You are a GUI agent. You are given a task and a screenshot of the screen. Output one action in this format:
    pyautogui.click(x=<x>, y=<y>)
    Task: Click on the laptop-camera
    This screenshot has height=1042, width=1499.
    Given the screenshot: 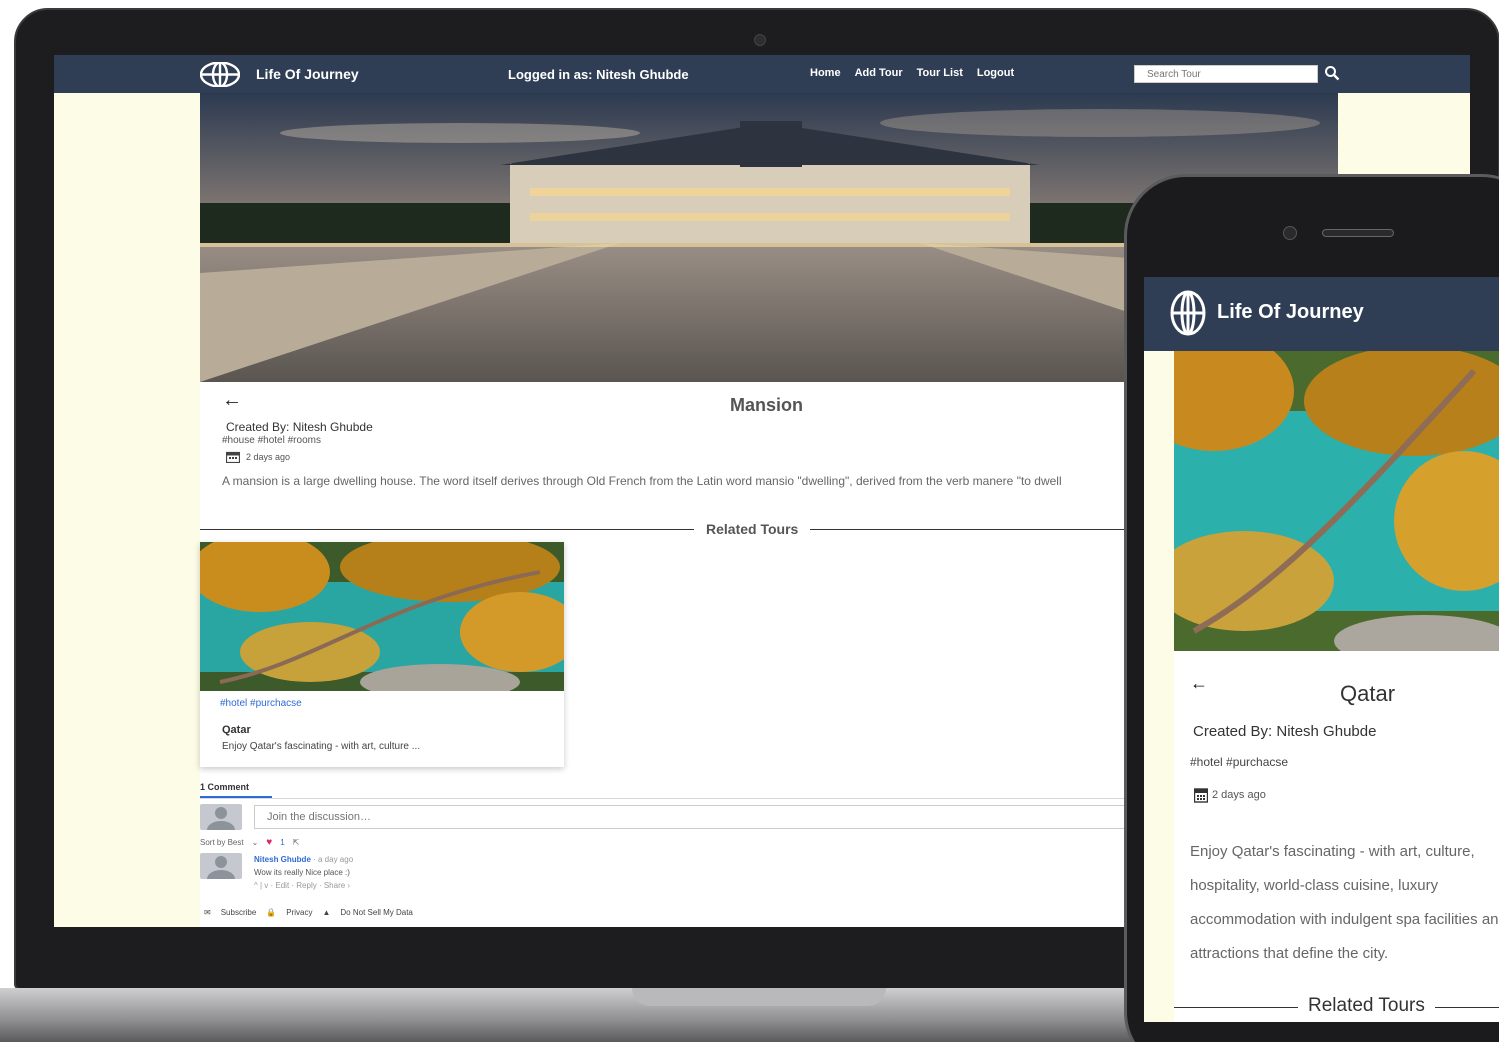 What is the action you would take?
    pyautogui.click(x=760, y=40)
    